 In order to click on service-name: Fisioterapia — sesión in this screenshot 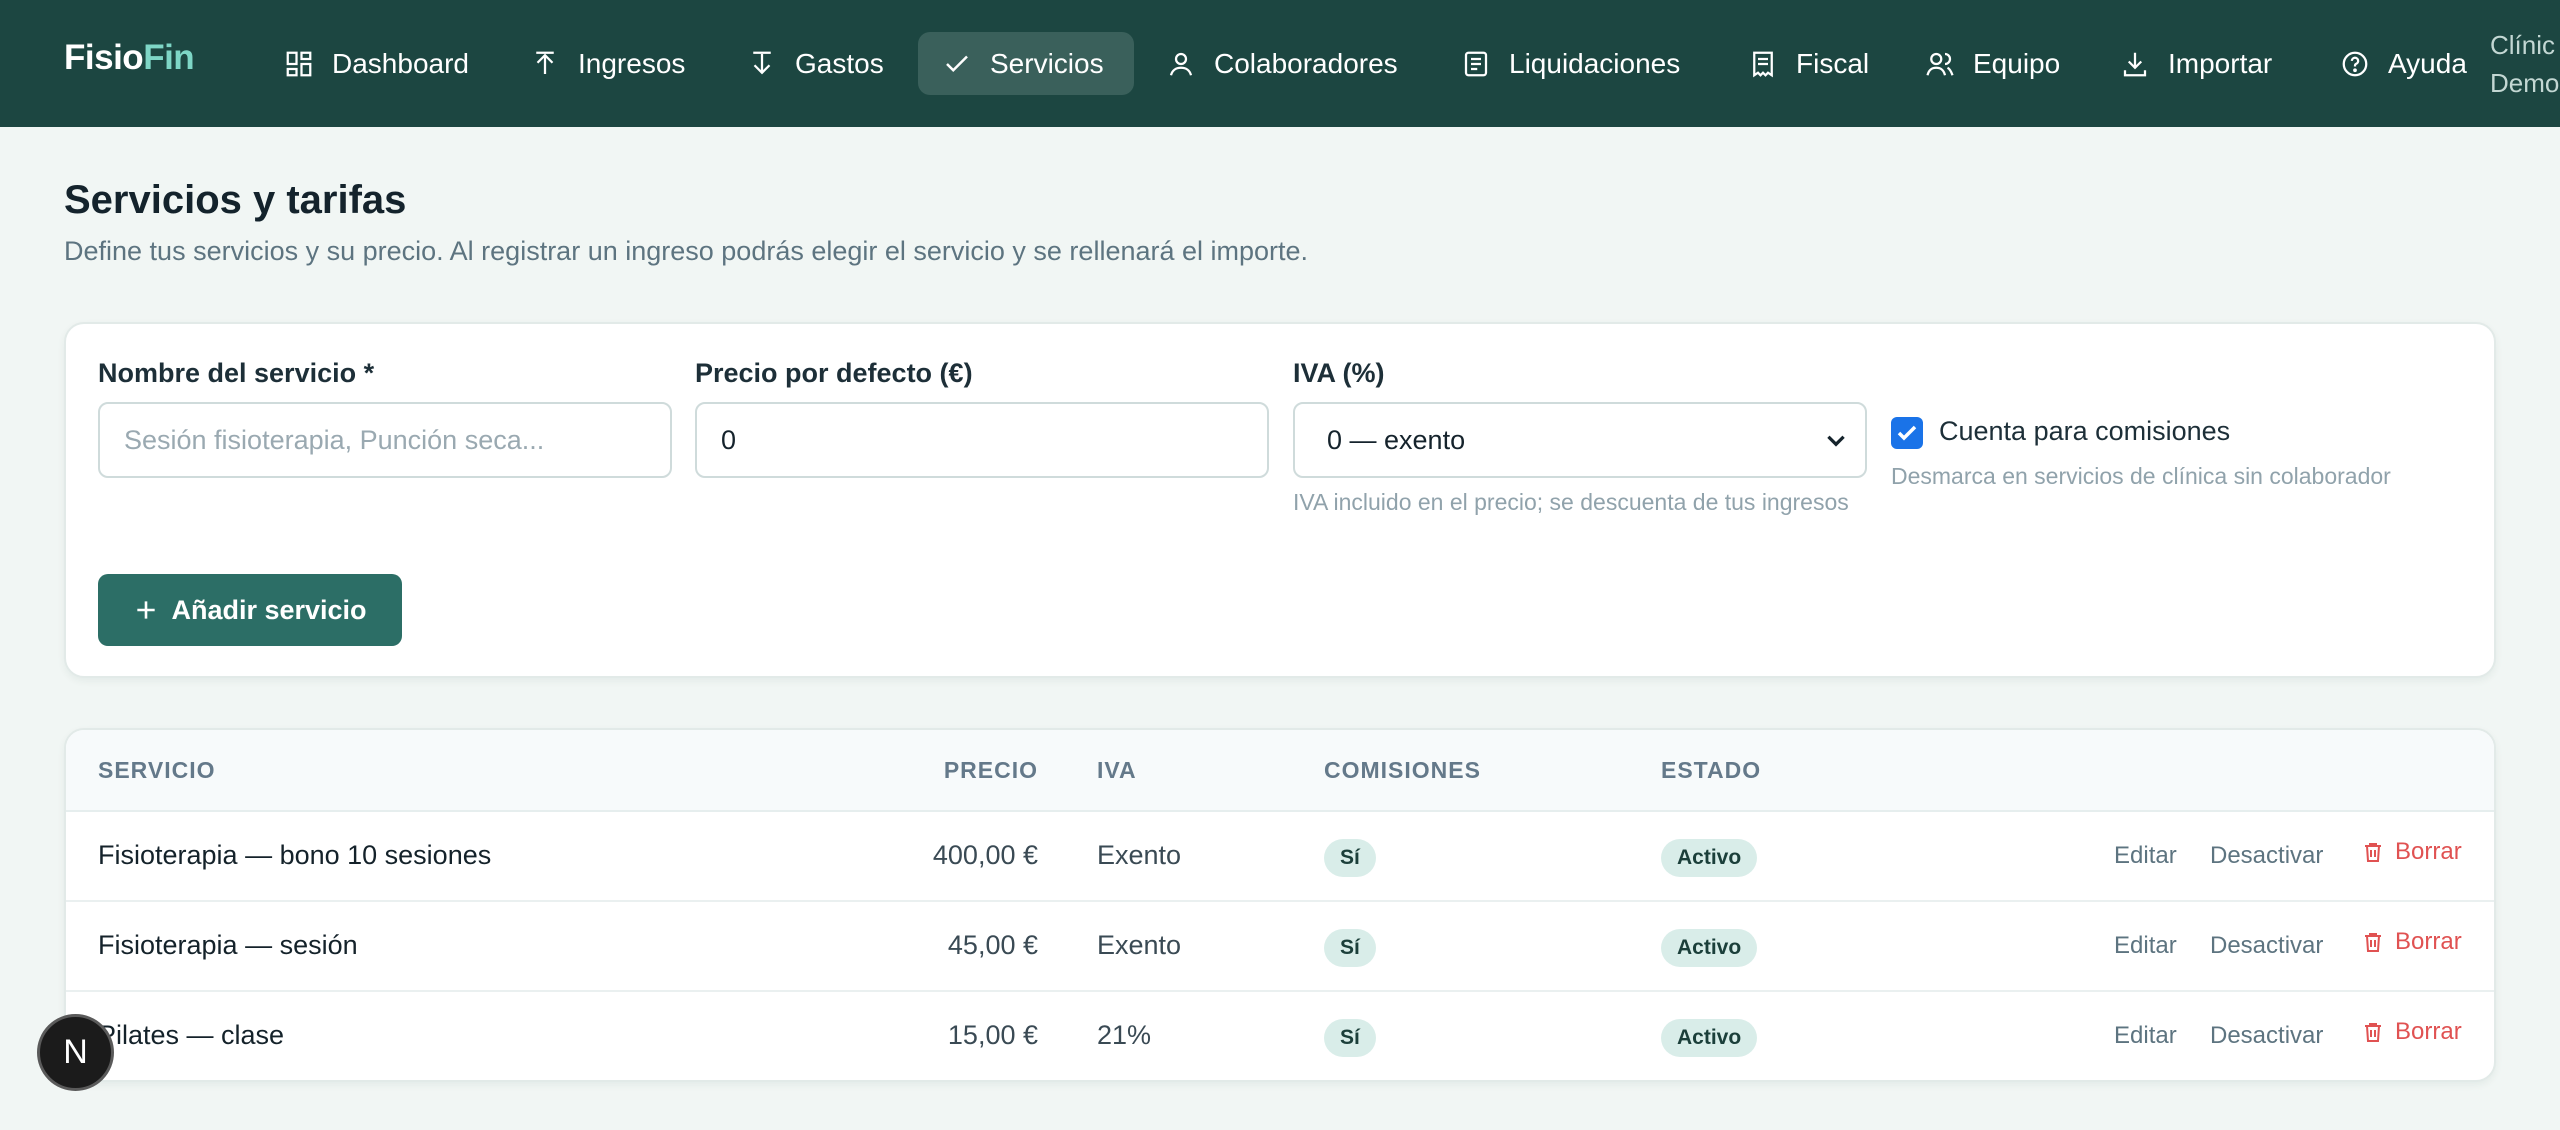, I will do `click(228, 945)`.